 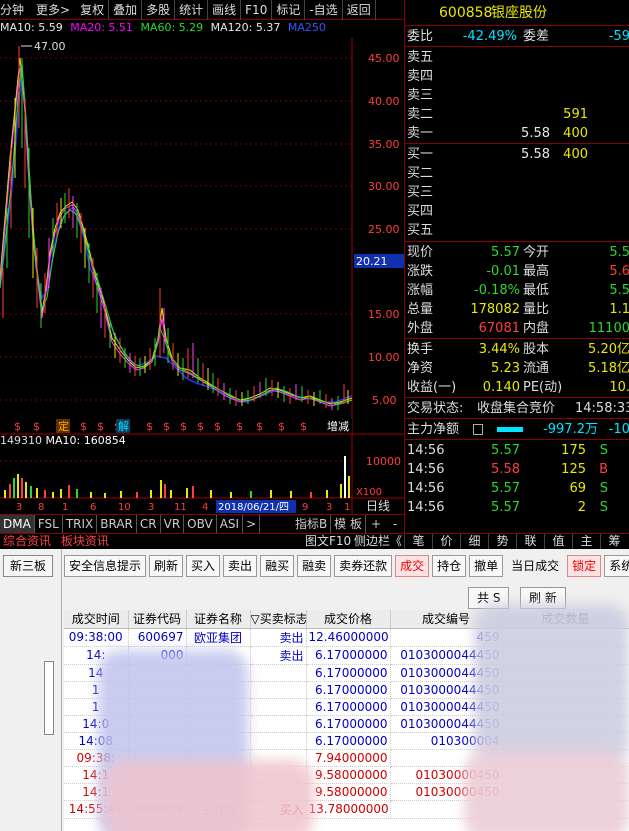 I want to click on table-row: 14 6.17000000 0103000044450, so click(x=346, y=673).